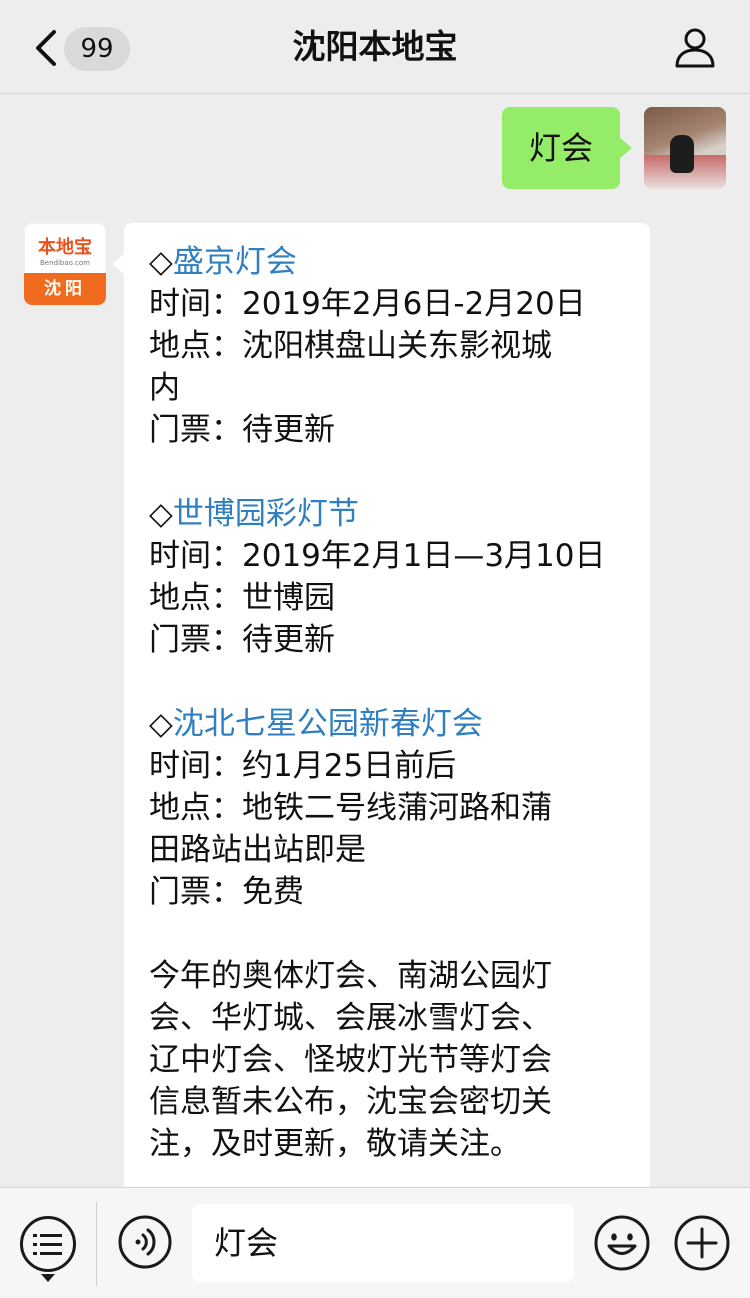 The width and height of the screenshot is (750, 1298). I want to click on list-menu-icon, so click(48, 1244).